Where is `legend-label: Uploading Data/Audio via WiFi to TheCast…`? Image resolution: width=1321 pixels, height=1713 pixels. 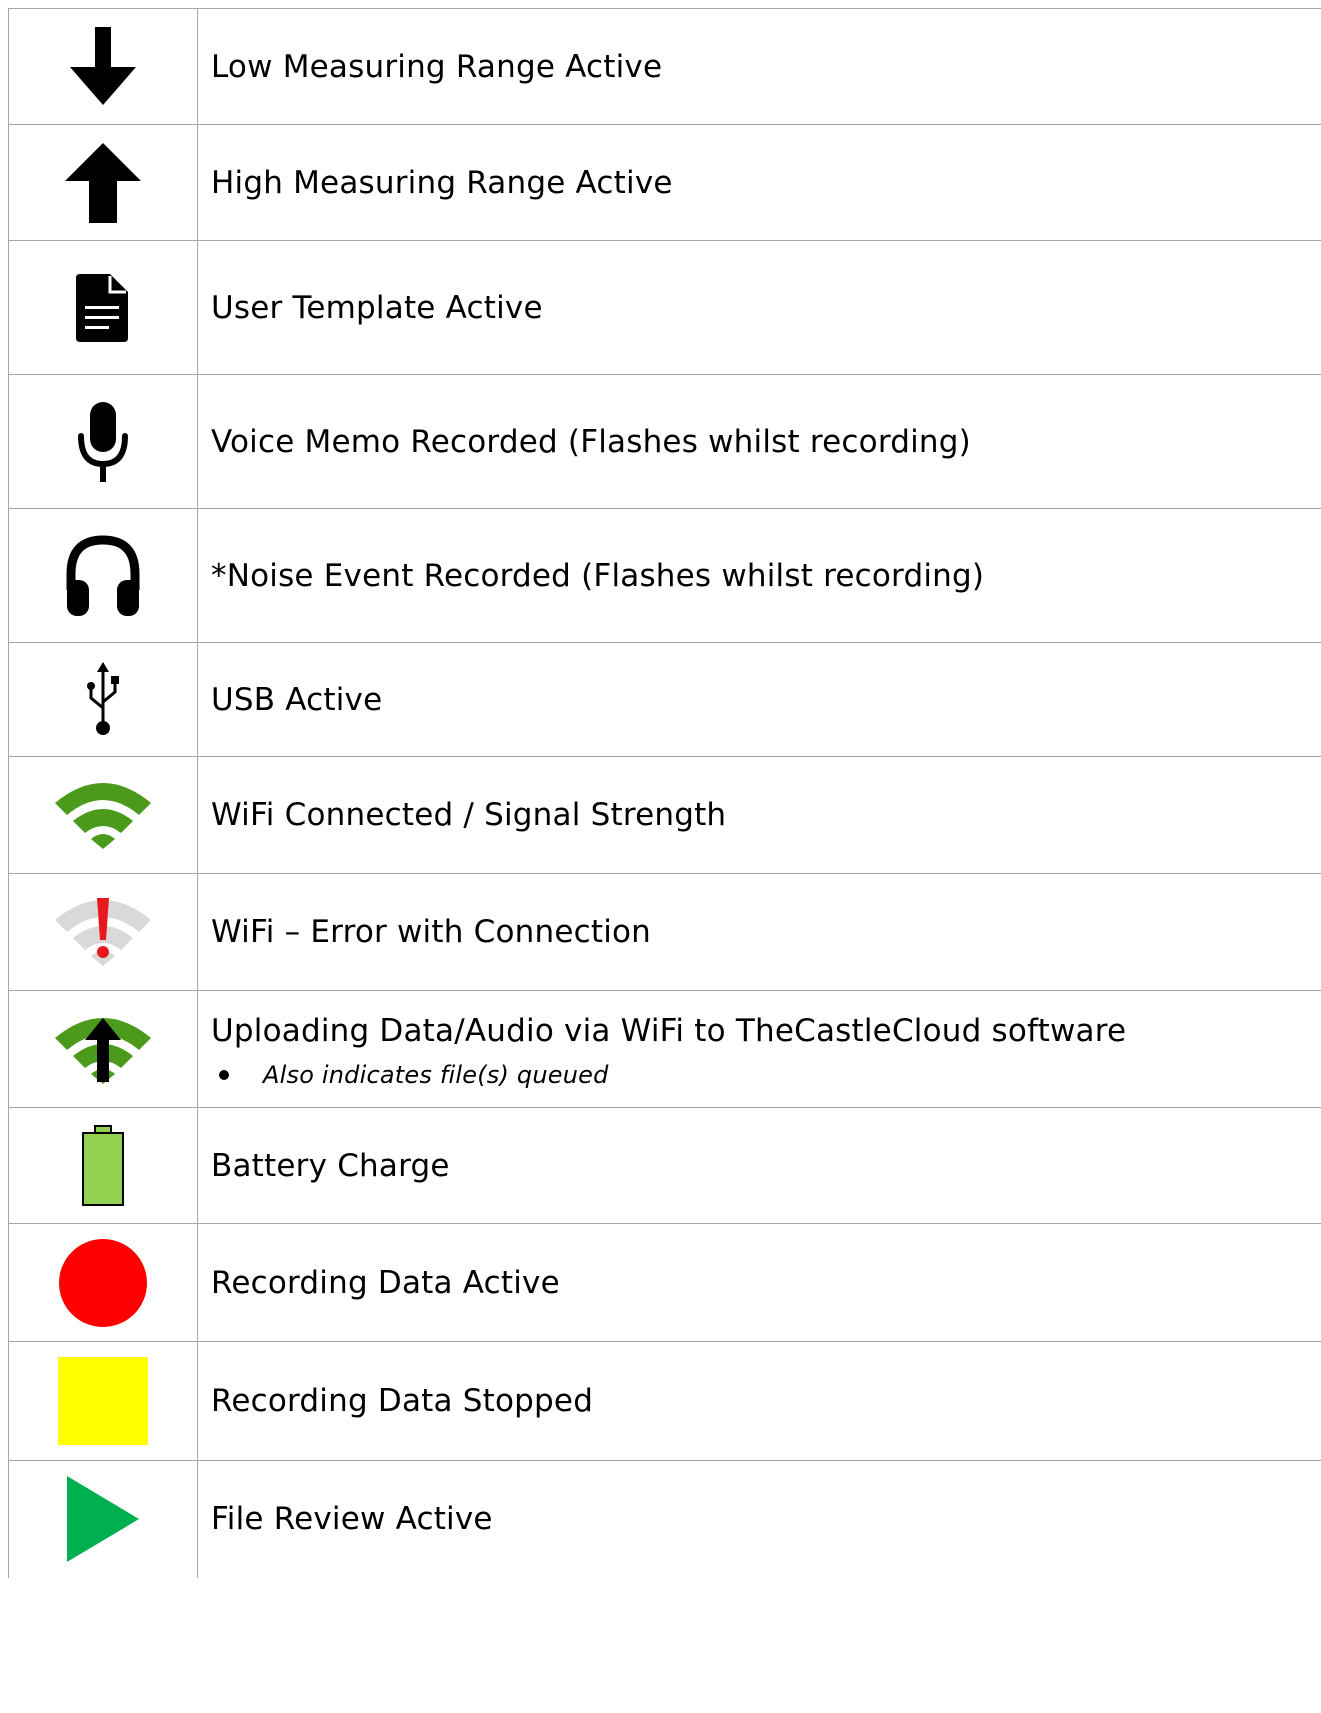 legend-label: Uploading Data/Audio via WiFi to TheCast… is located at coordinates (669, 1031).